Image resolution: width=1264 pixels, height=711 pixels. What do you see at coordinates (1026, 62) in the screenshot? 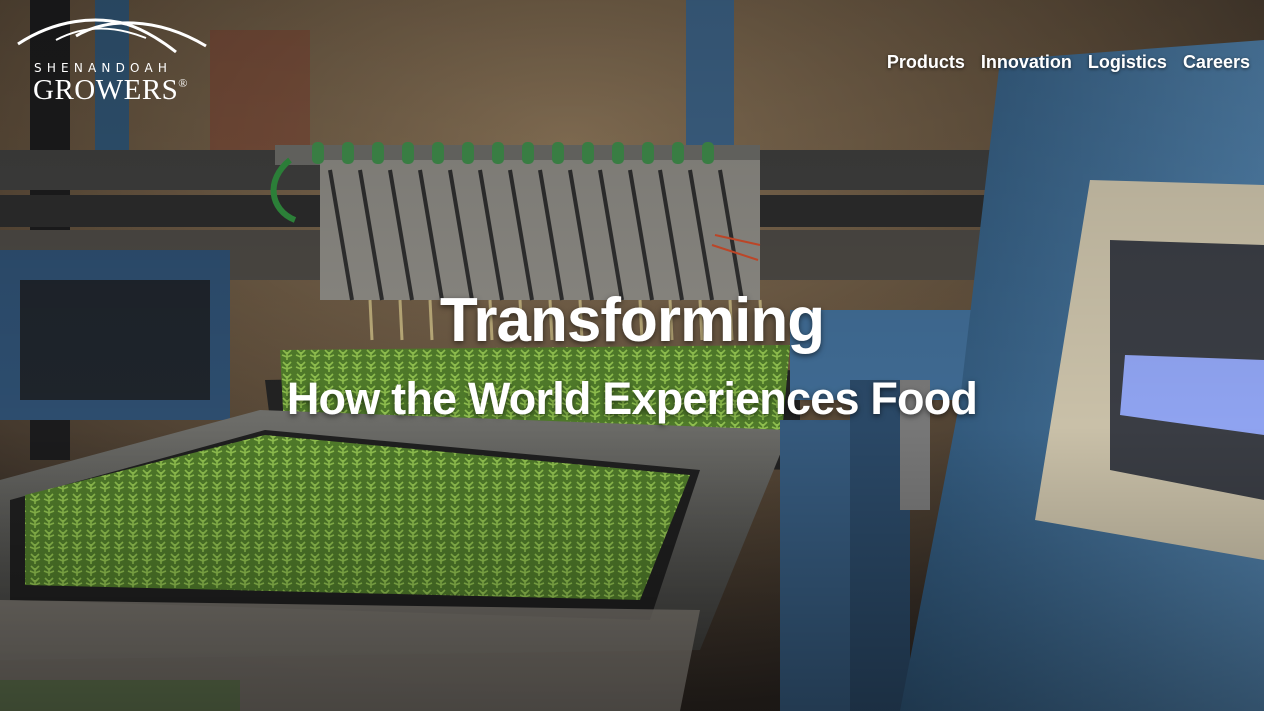
I see `nav-item-innovation: Innovation` at bounding box center [1026, 62].